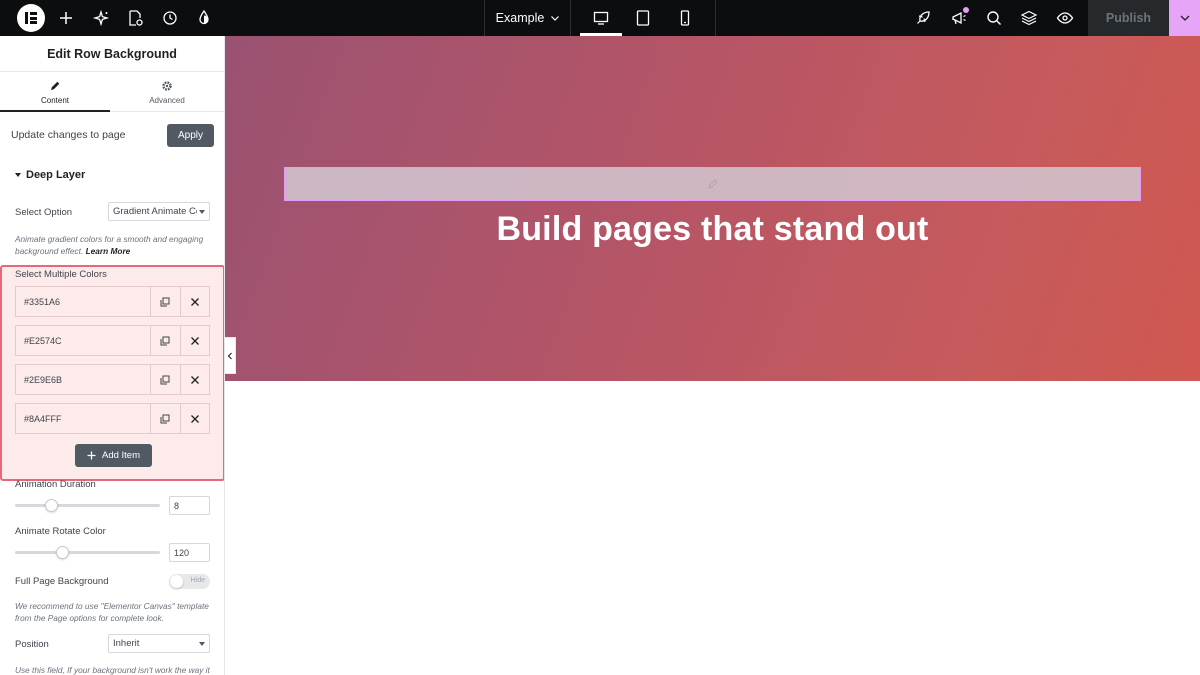 This screenshot has width=1200, height=675. What do you see at coordinates (87, 552) in the screenshot?
I see `animate-rotate-slider` at bounding box center [87, 552].